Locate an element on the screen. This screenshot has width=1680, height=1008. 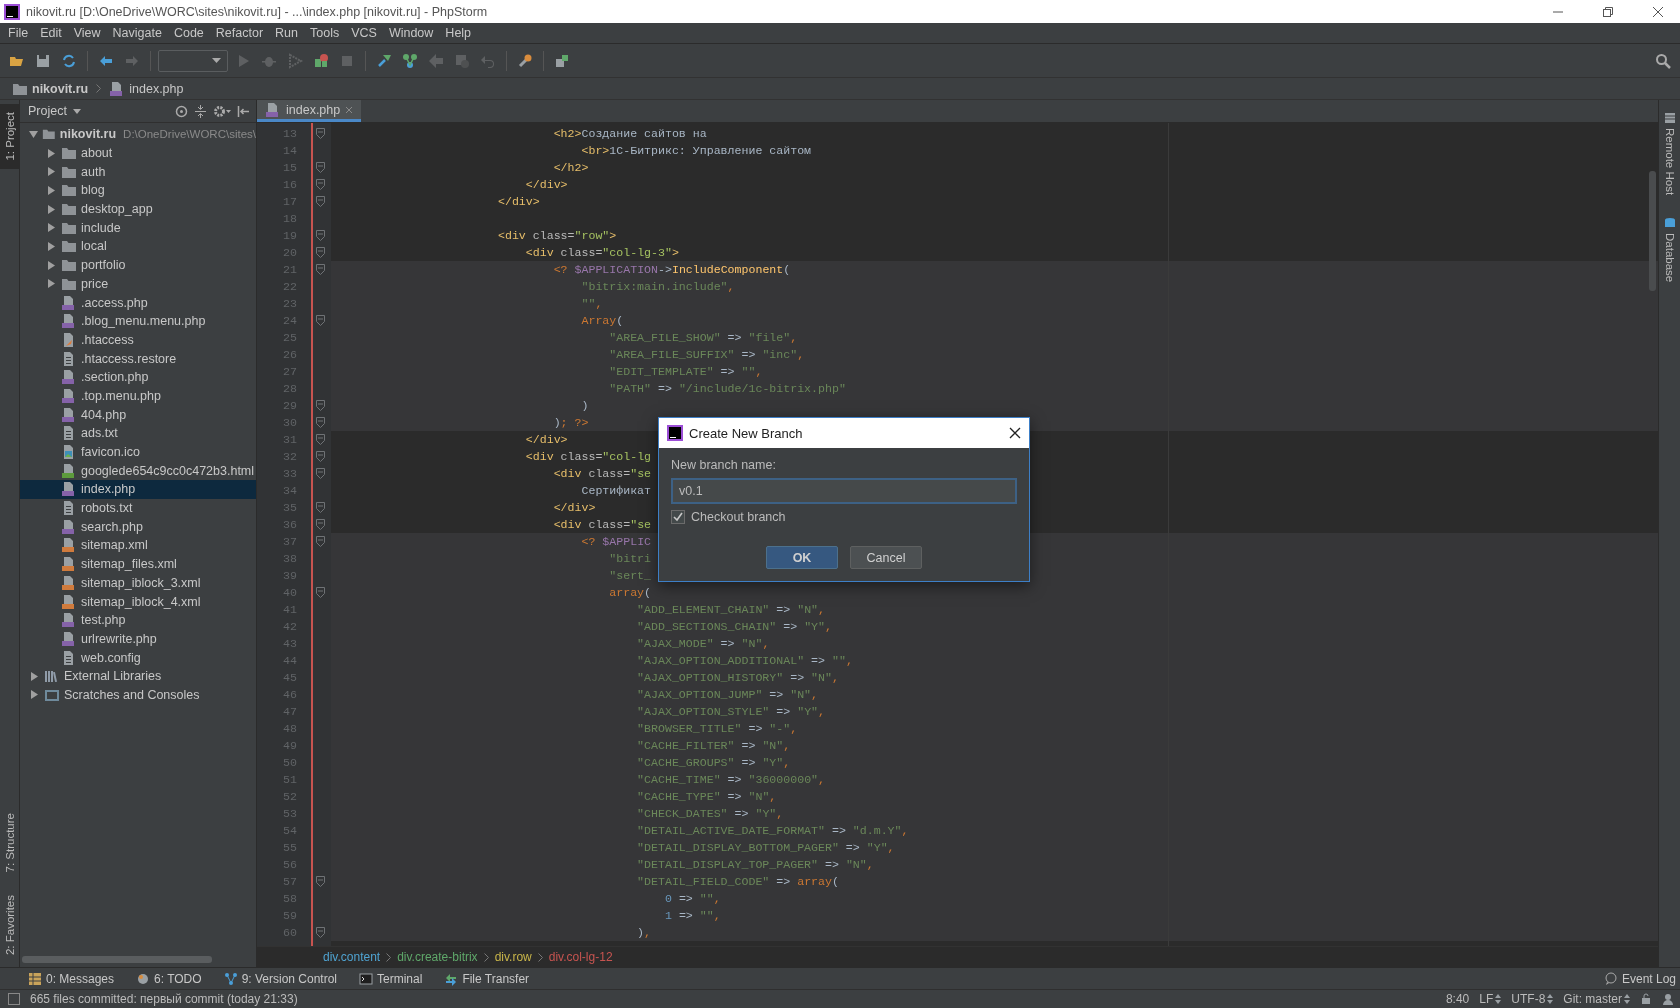
tool-window-tab: 0: Messages is located at coordinates (71, 978).